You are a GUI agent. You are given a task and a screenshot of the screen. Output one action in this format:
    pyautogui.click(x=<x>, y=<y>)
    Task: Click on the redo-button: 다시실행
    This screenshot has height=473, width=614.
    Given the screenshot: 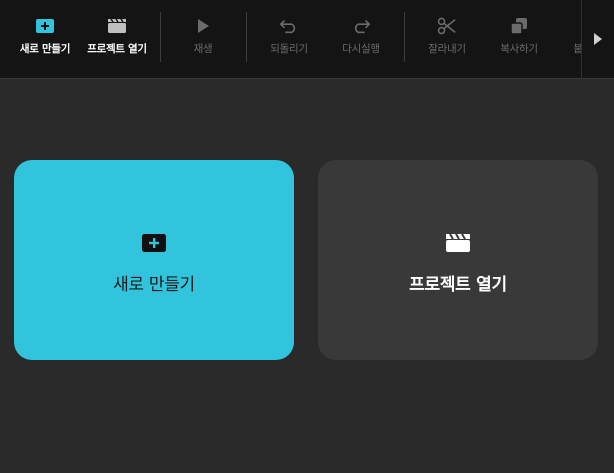 What is the action you would take?
    pyautogui.click(x=361, y=39)
    